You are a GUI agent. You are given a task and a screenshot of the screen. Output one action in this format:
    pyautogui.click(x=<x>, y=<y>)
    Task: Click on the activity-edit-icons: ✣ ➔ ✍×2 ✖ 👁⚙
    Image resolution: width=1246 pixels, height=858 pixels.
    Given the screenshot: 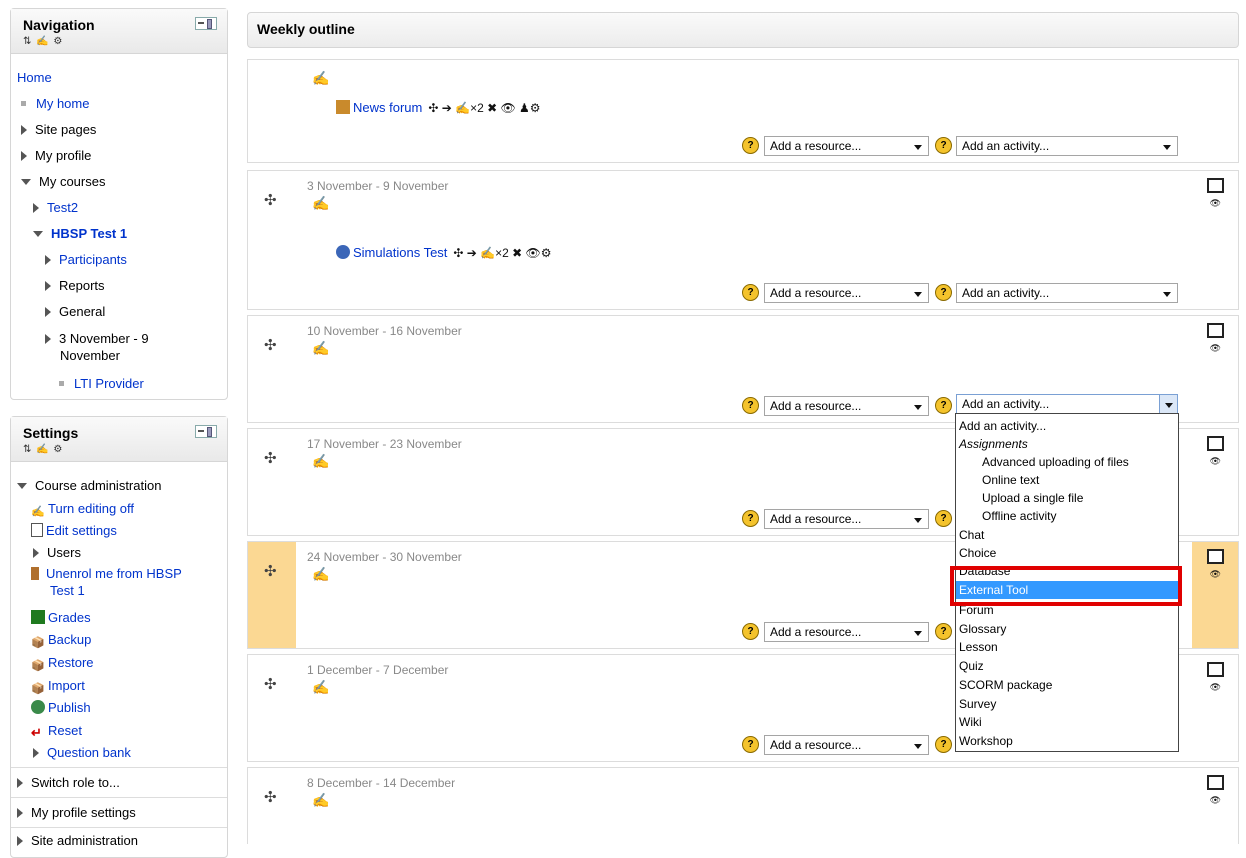 What is the action you would take?
    pyautogui.click(x=502, y=253)
    